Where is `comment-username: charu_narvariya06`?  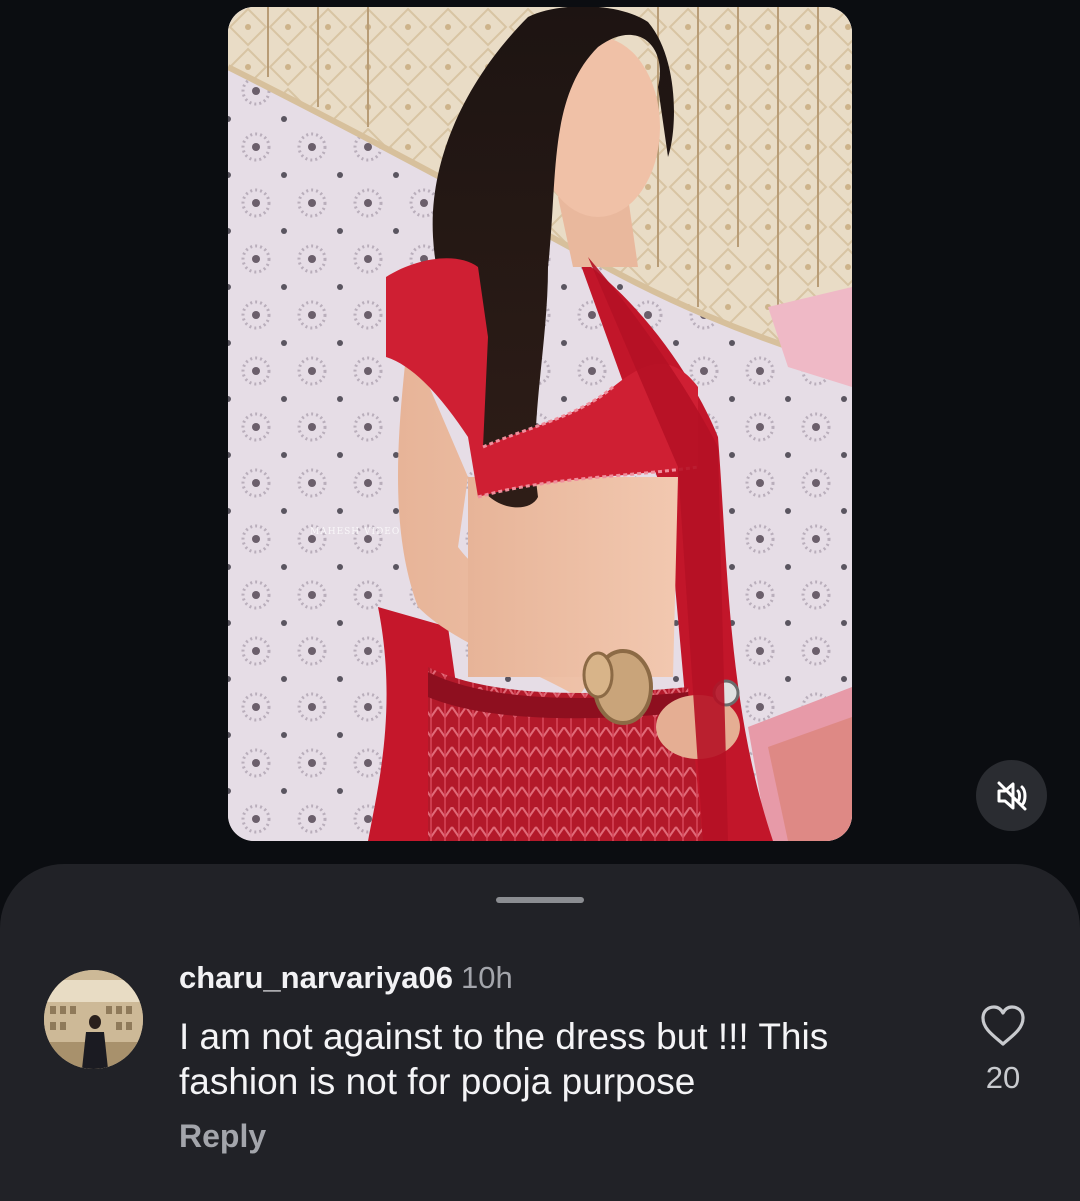 comment-username: charu_narvariya06 is located at coordinates (316, 977).